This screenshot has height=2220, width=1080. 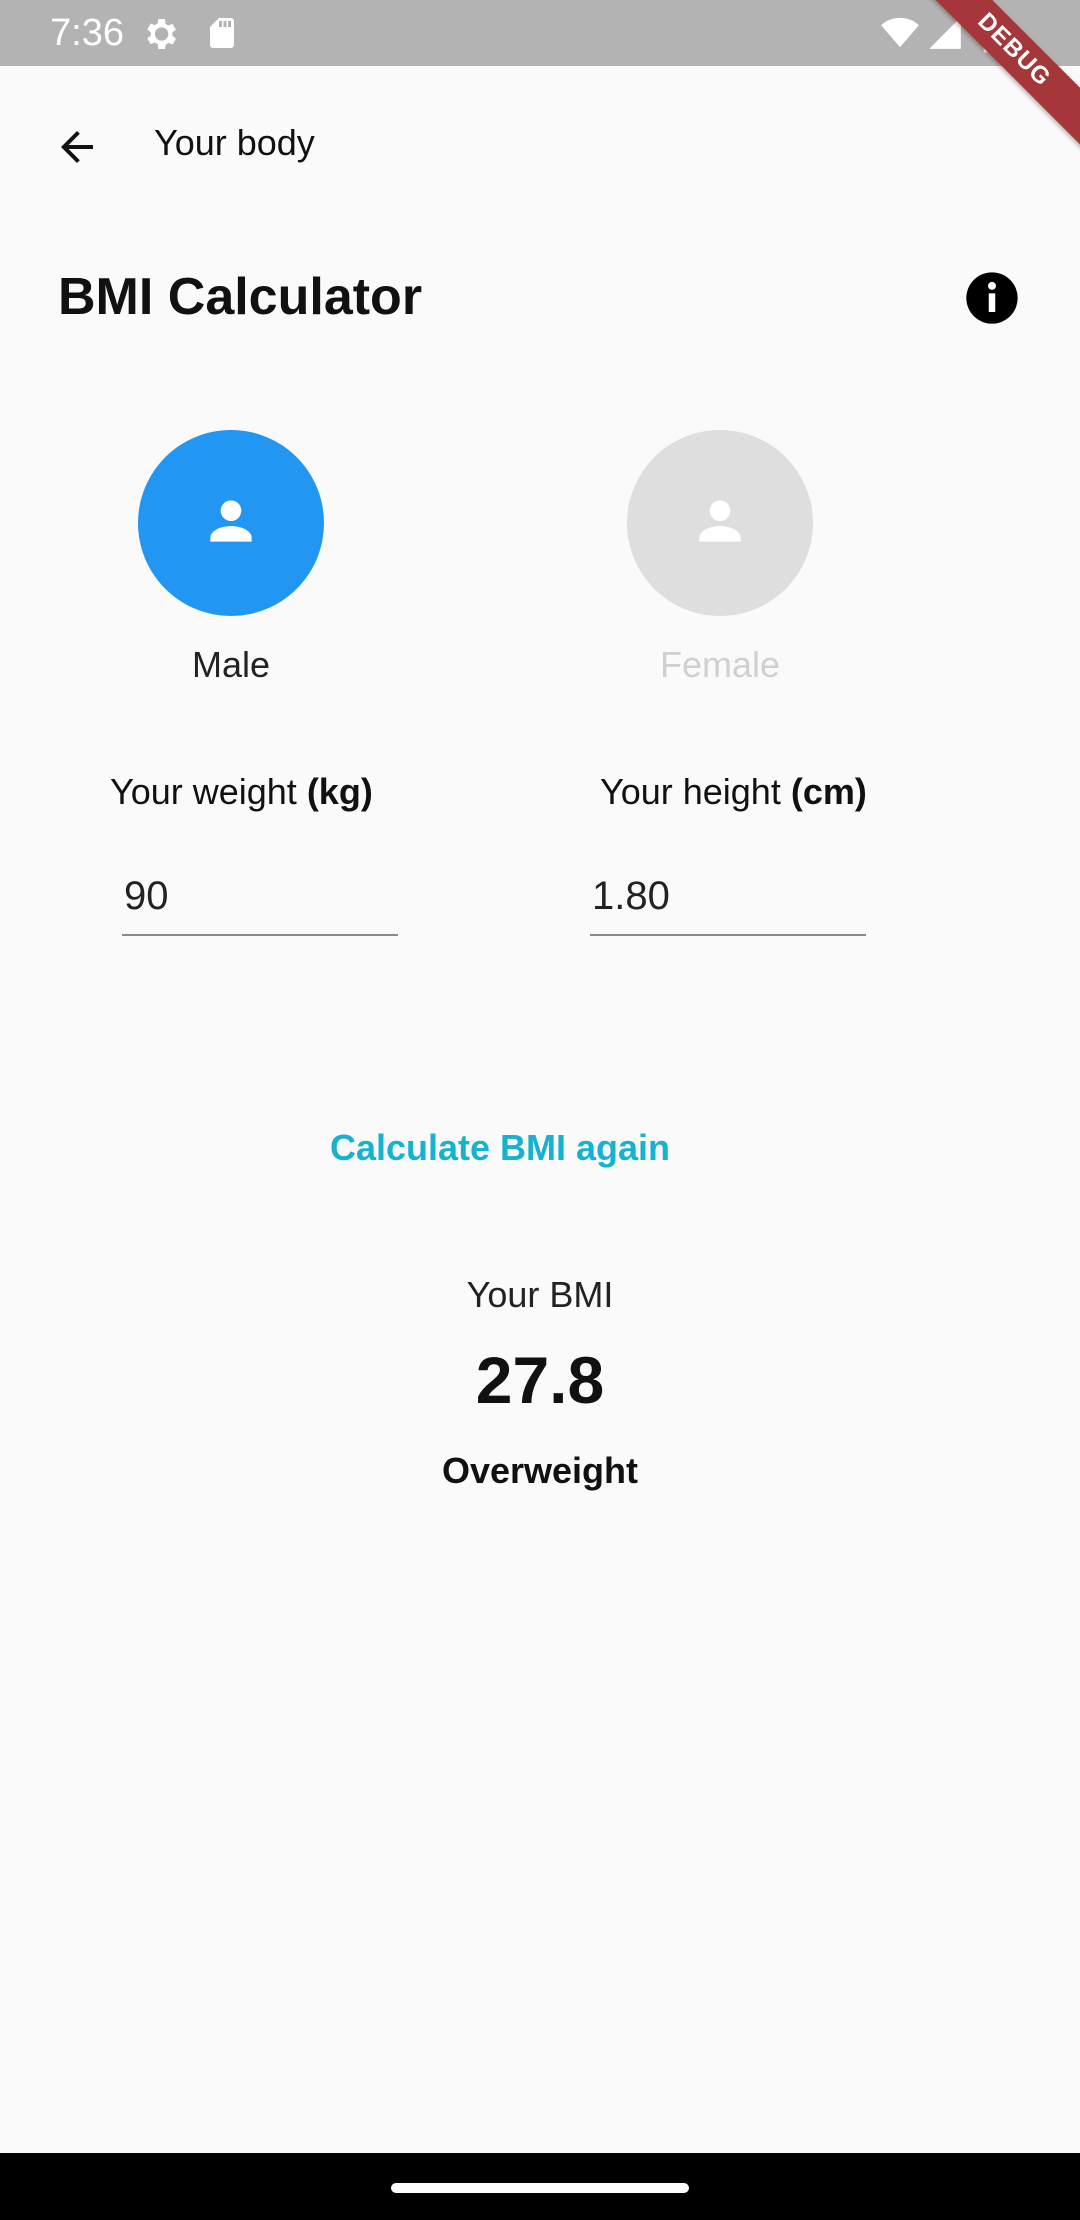 What do you see at coordinates (339, 791) in the screenshot?
I see `weight-unit: (kg)` at bounding box center [339, 791].